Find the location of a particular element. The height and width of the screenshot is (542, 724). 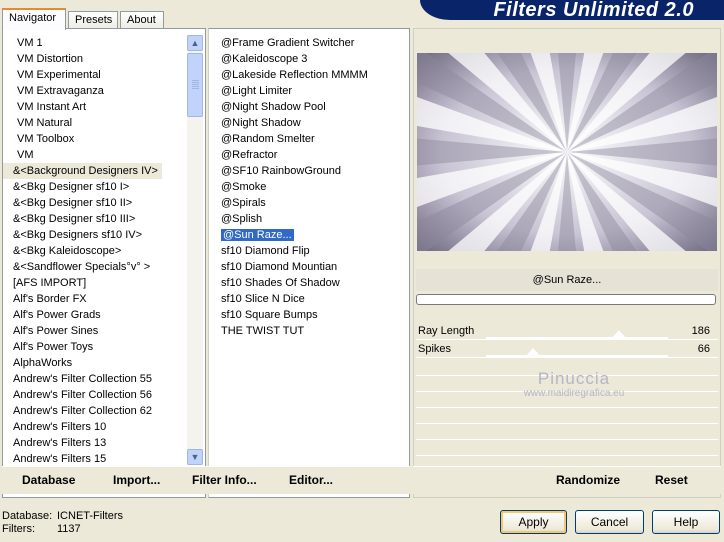

category-item: VM Experimental is located at coordinates (82, 75).